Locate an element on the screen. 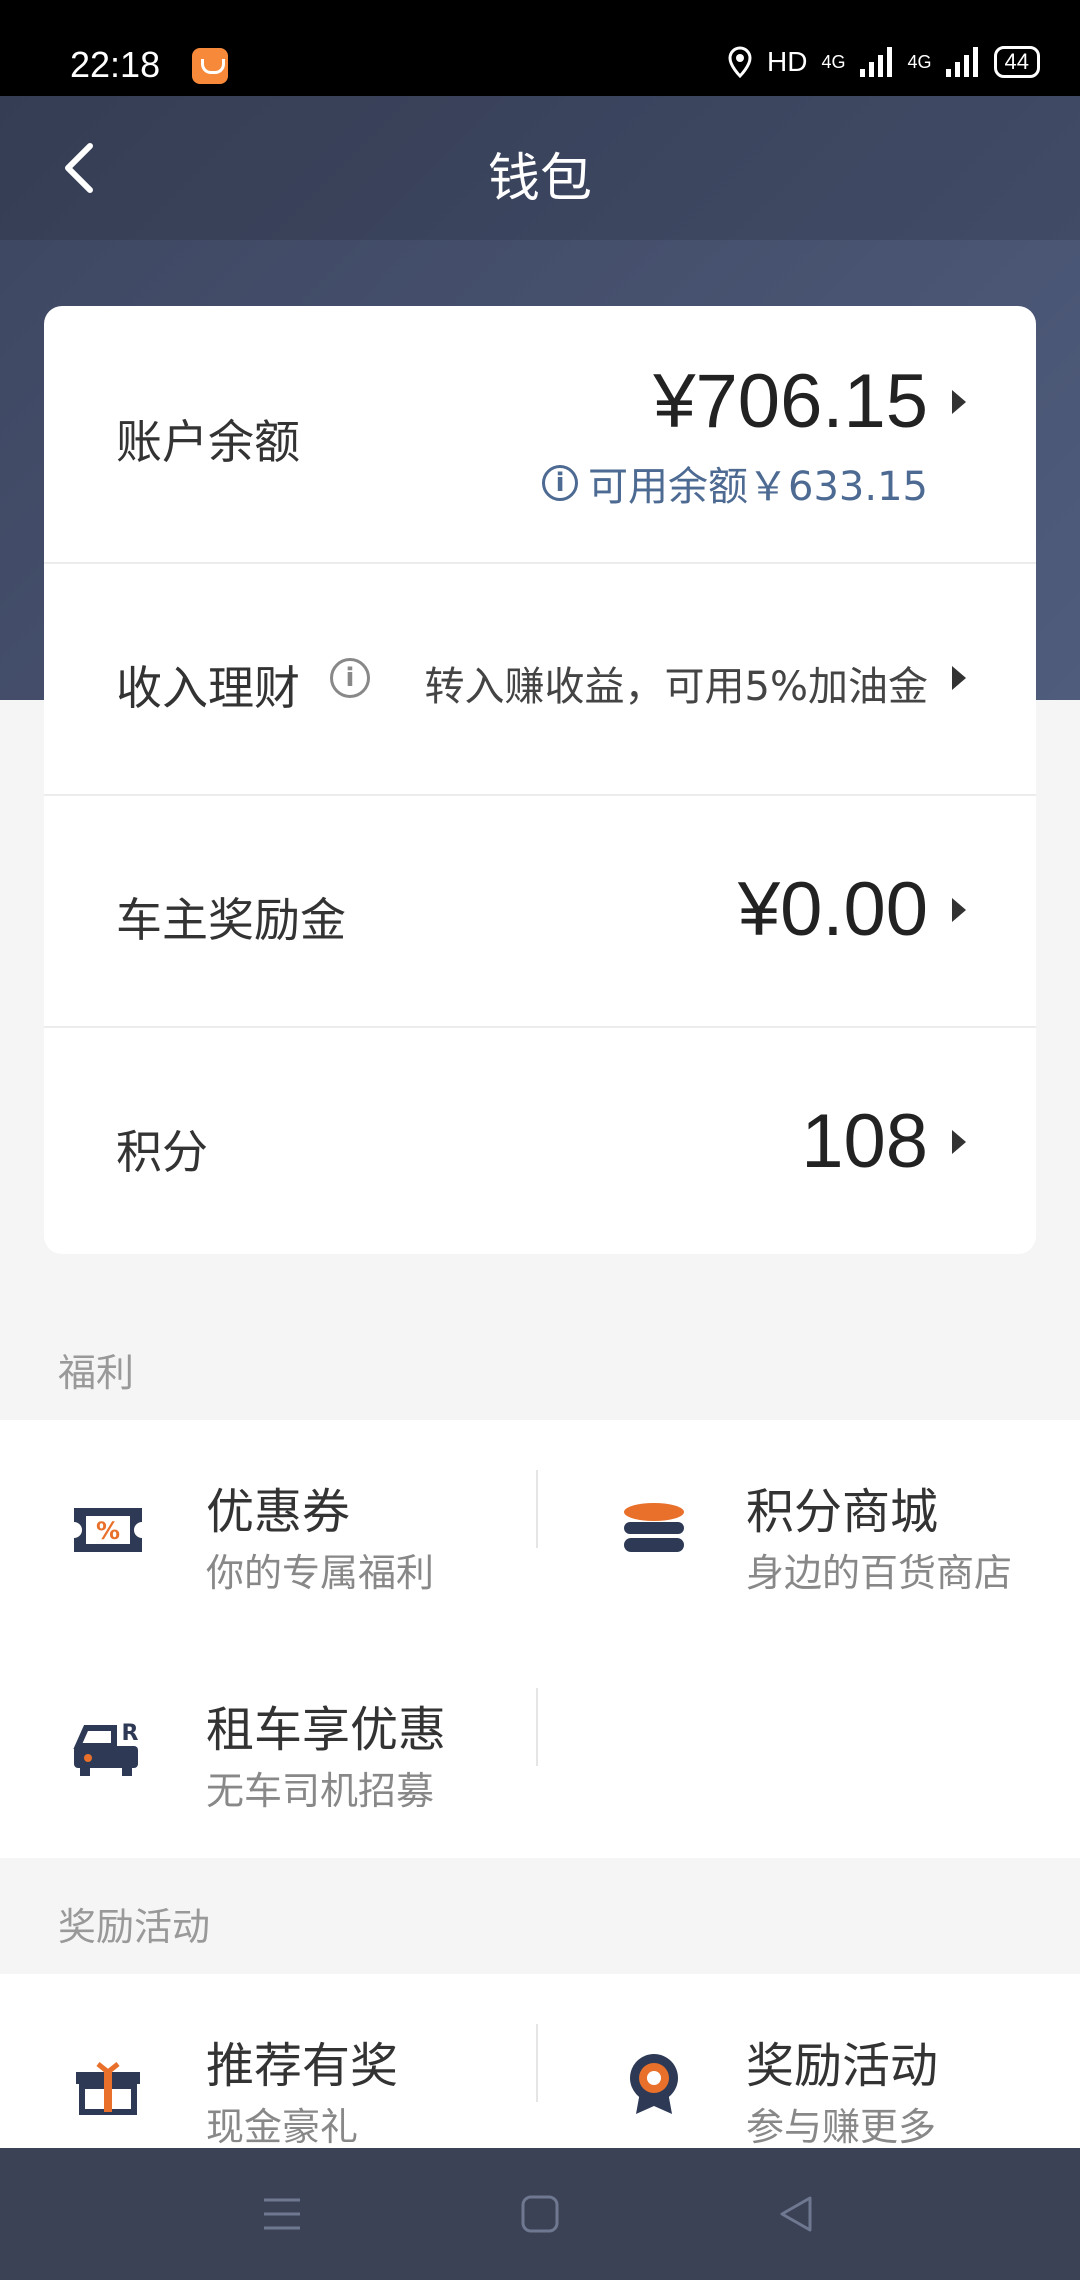 This screenshot has height=2280, width=1080. balance-row: 账户余额 ¥706.15 i 可用余额￥633.15 is located at coordinates (540, 435).